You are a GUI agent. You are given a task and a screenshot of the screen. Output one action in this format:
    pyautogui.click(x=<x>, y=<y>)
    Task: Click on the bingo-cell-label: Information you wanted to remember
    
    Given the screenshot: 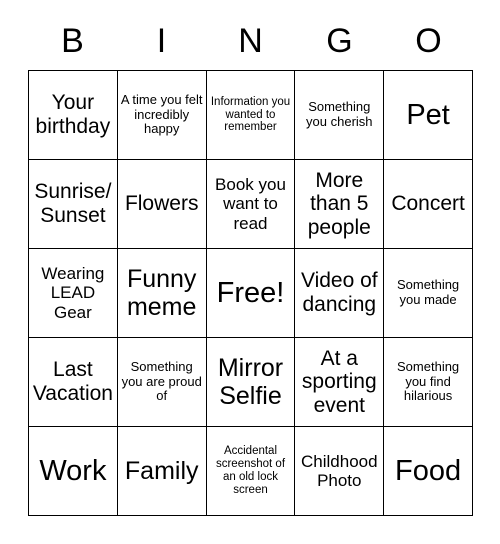 What is the action you would take?
    pyautogui.click(x=250, y=114)
    